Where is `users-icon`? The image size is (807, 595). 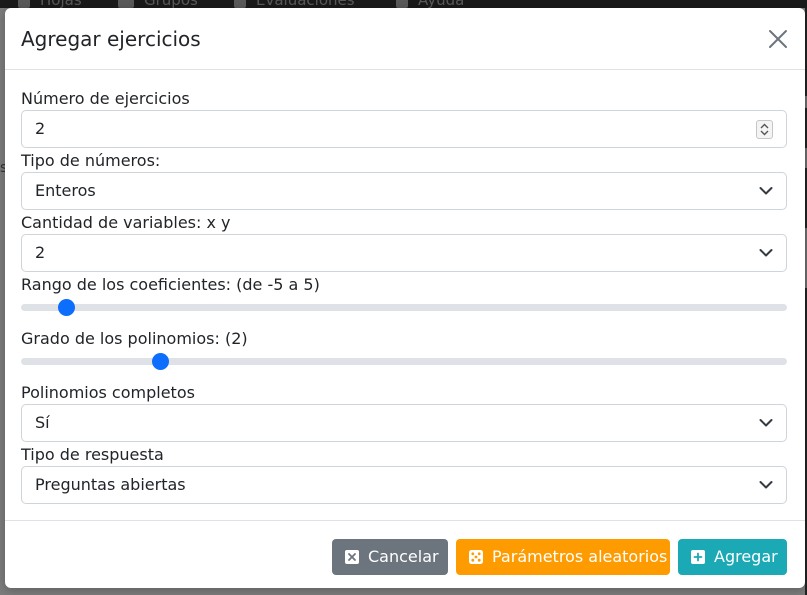 users-icon is located at coordinates (126, 4).